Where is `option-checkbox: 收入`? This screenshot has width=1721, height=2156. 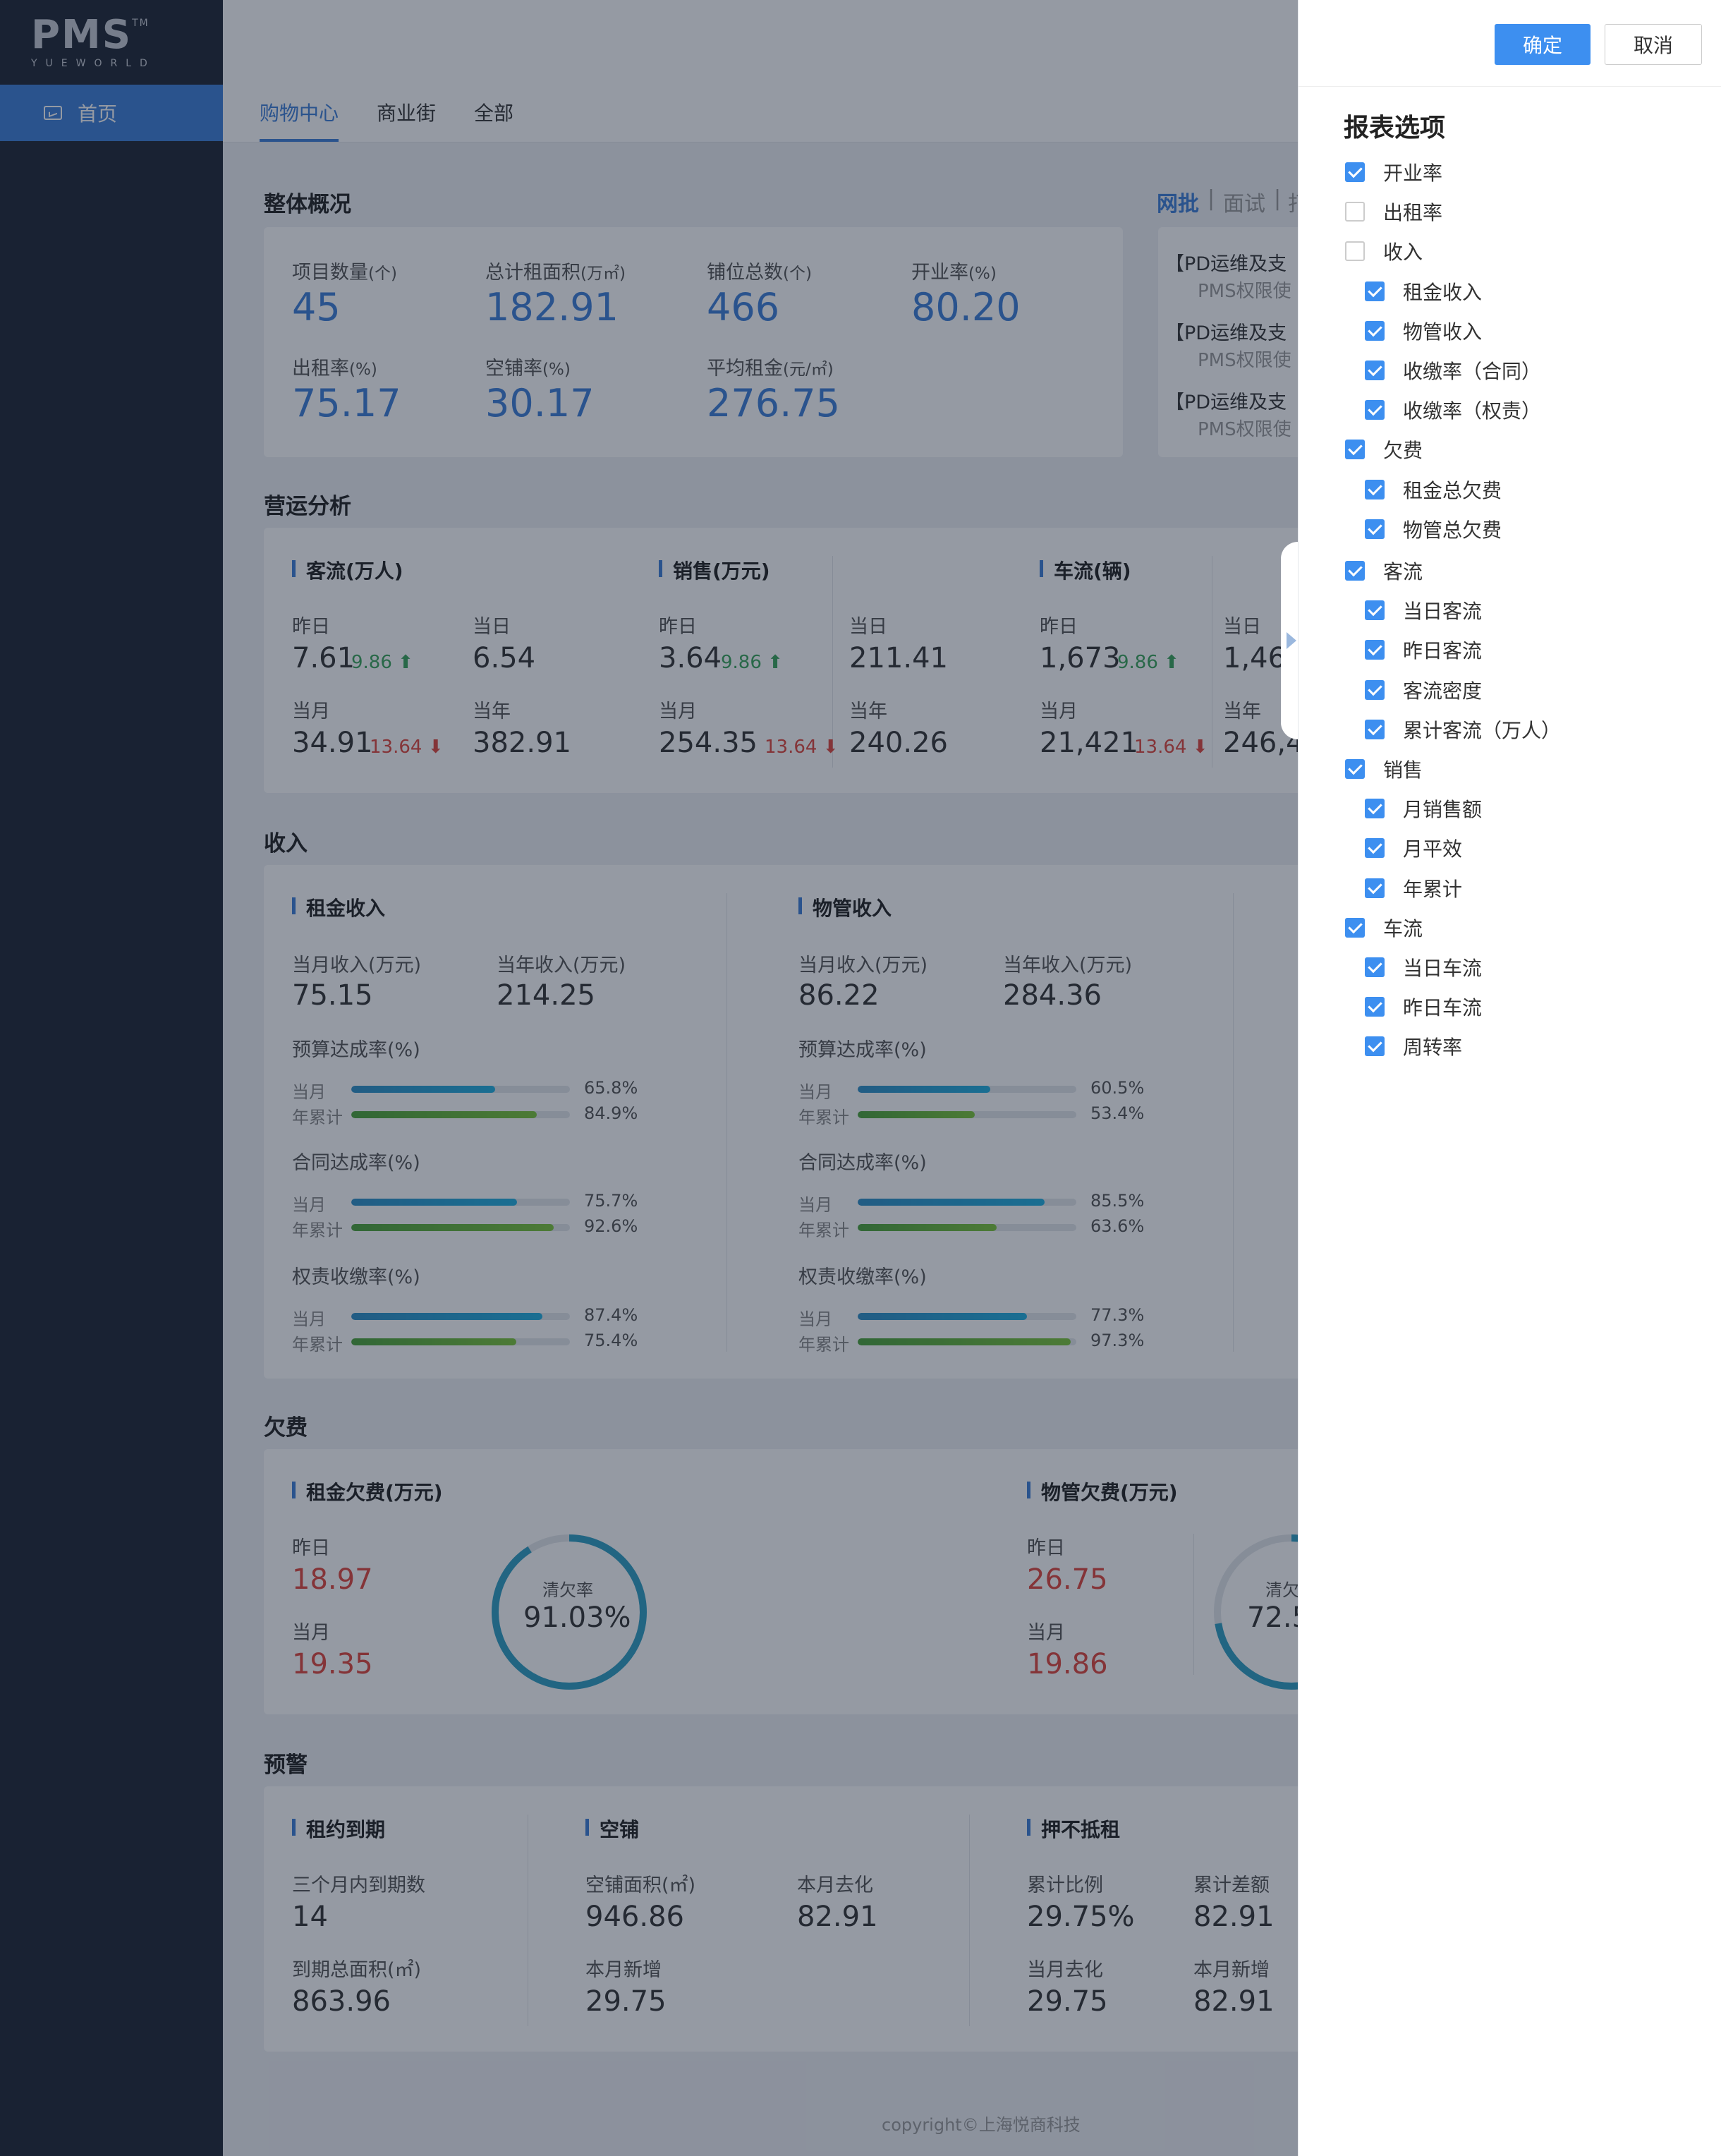 option-checkbox: 收入 is located at coordinates (1384, 251).